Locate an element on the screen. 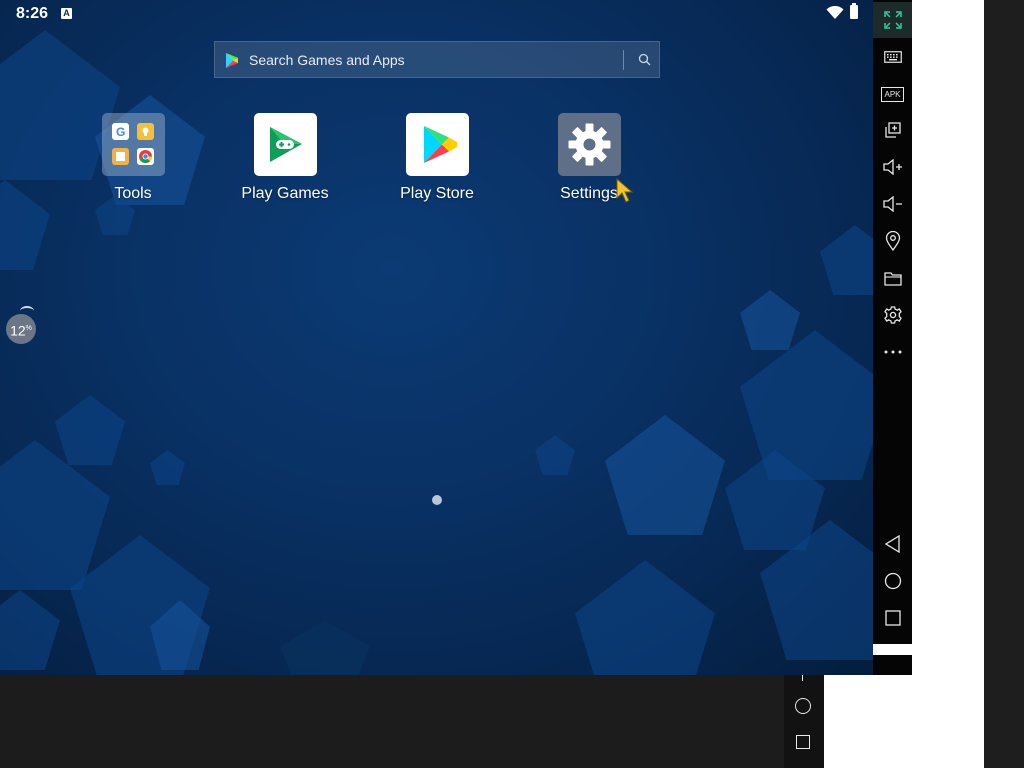 The height and width of the screenshot is (768, 1024). more-button is located at coordinates (892, 352).